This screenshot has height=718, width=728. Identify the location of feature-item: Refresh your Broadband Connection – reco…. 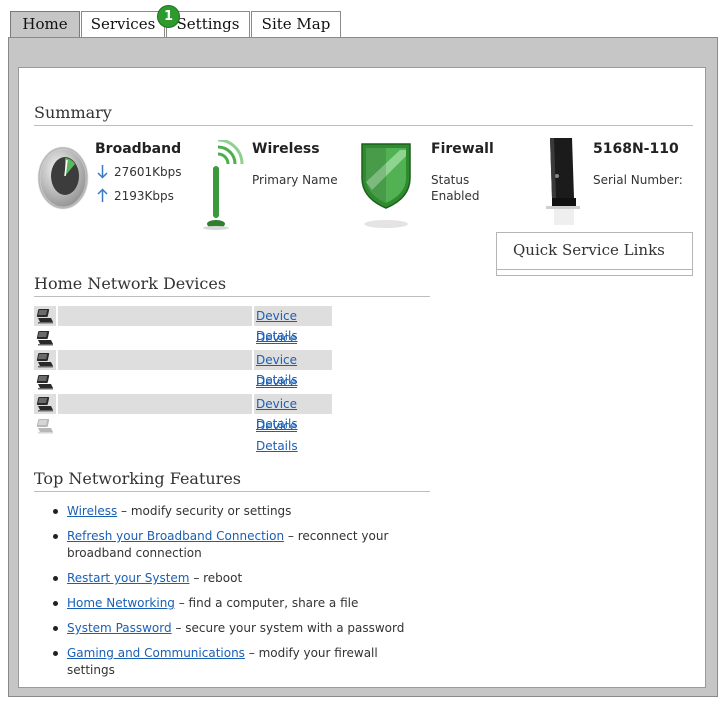
(247, 545).